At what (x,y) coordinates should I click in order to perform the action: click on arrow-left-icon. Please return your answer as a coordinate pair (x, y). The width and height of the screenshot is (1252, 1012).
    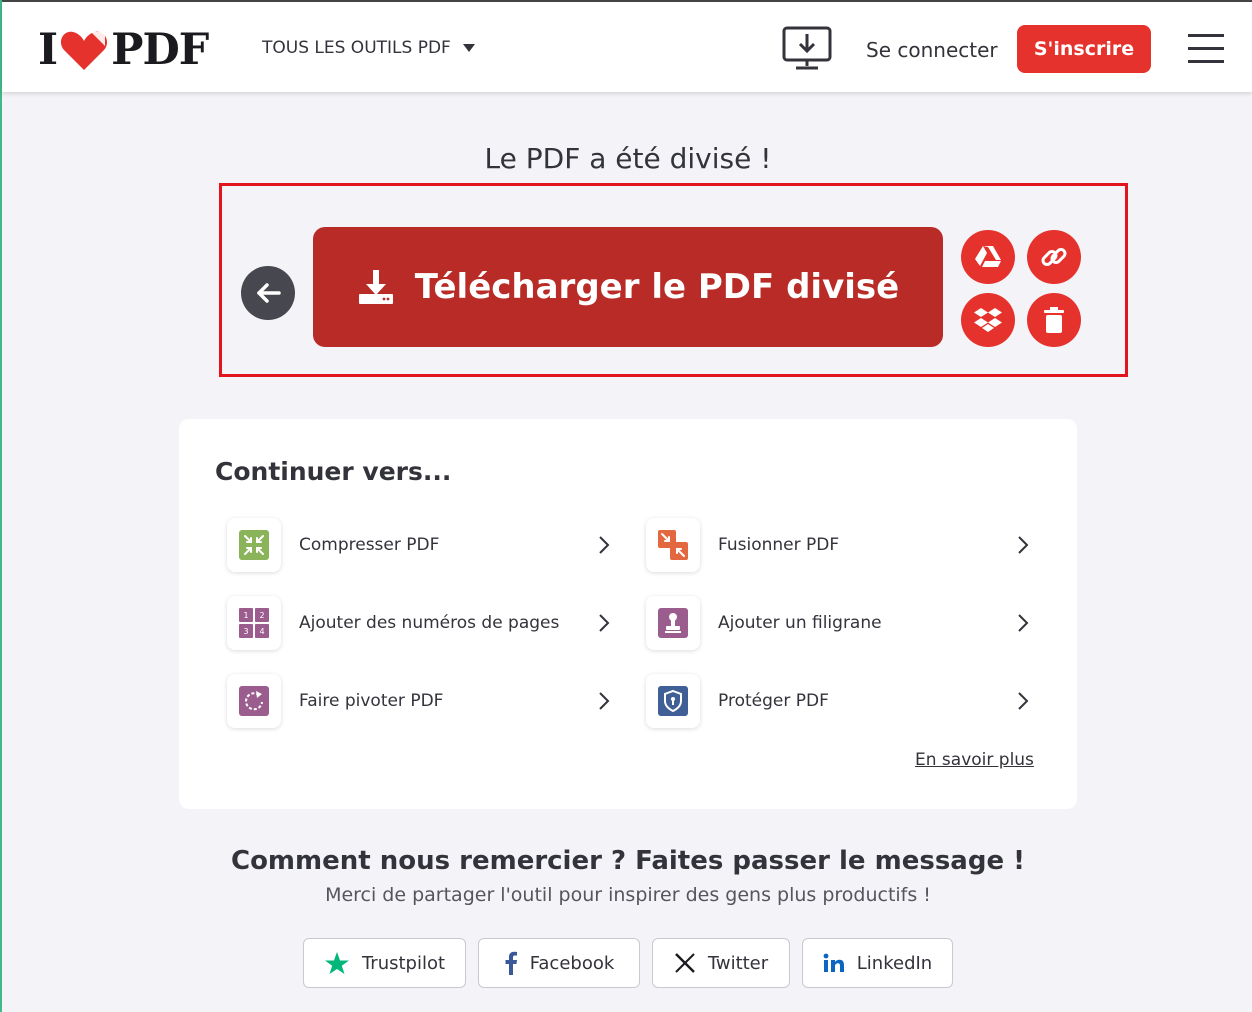
    Looking at the image, I should click on (269, 293).